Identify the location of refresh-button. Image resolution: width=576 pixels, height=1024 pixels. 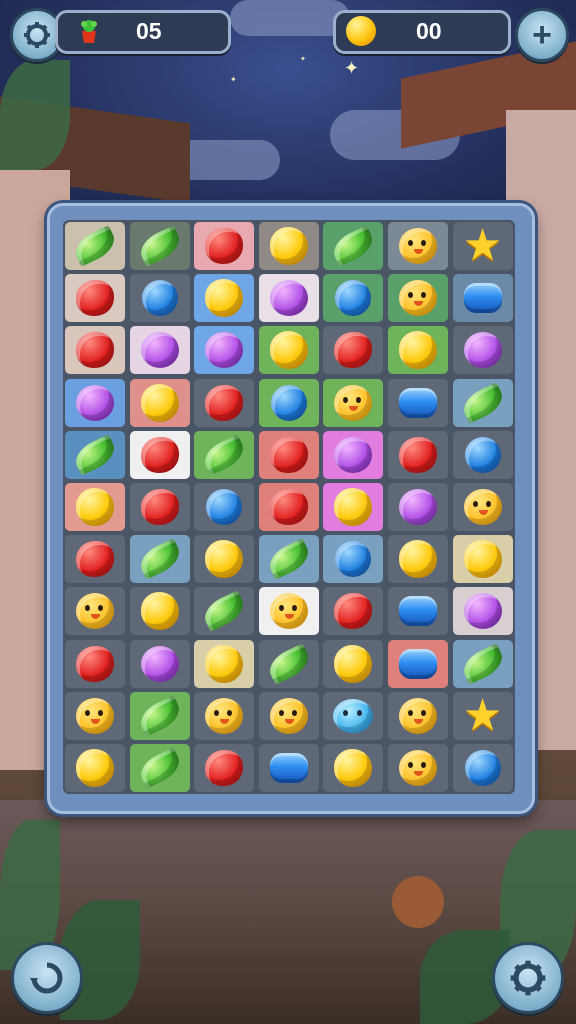
(47, 978).